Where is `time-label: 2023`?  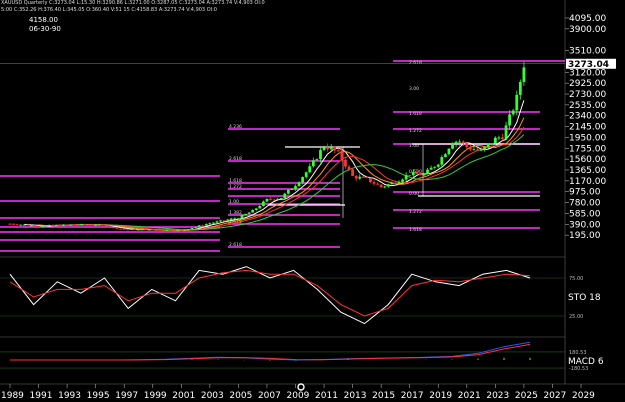 time-label: 2023 is located at coordinates (497, 396).